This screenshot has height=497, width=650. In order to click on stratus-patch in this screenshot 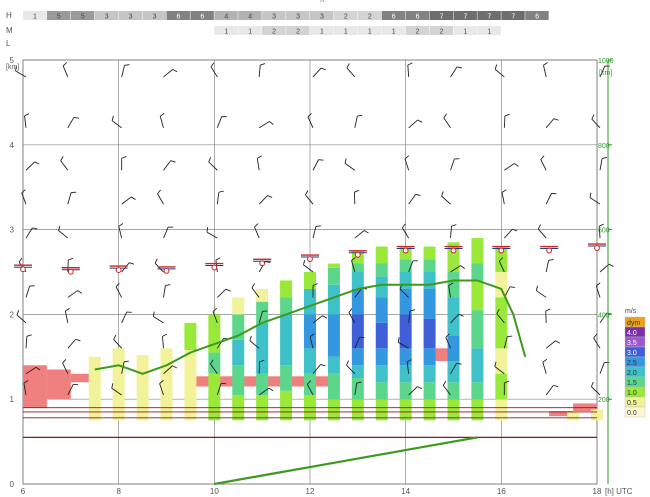, I will do `click(58, 384)`.